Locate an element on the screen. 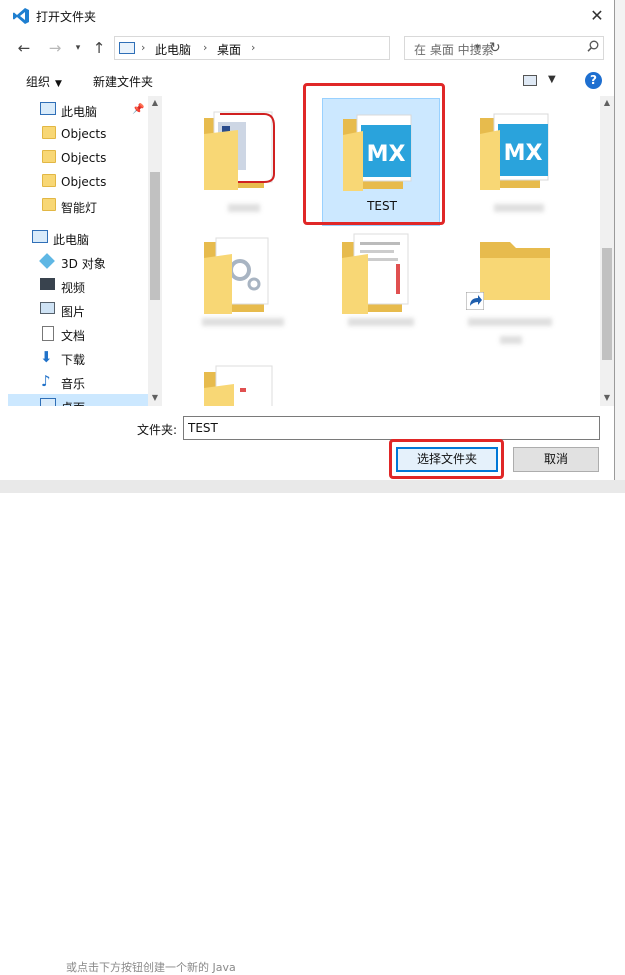 The image size is (625, 975). sidebar-item-quick-this-pc: 此电脑 📌 is located at coordinates (78, 110).